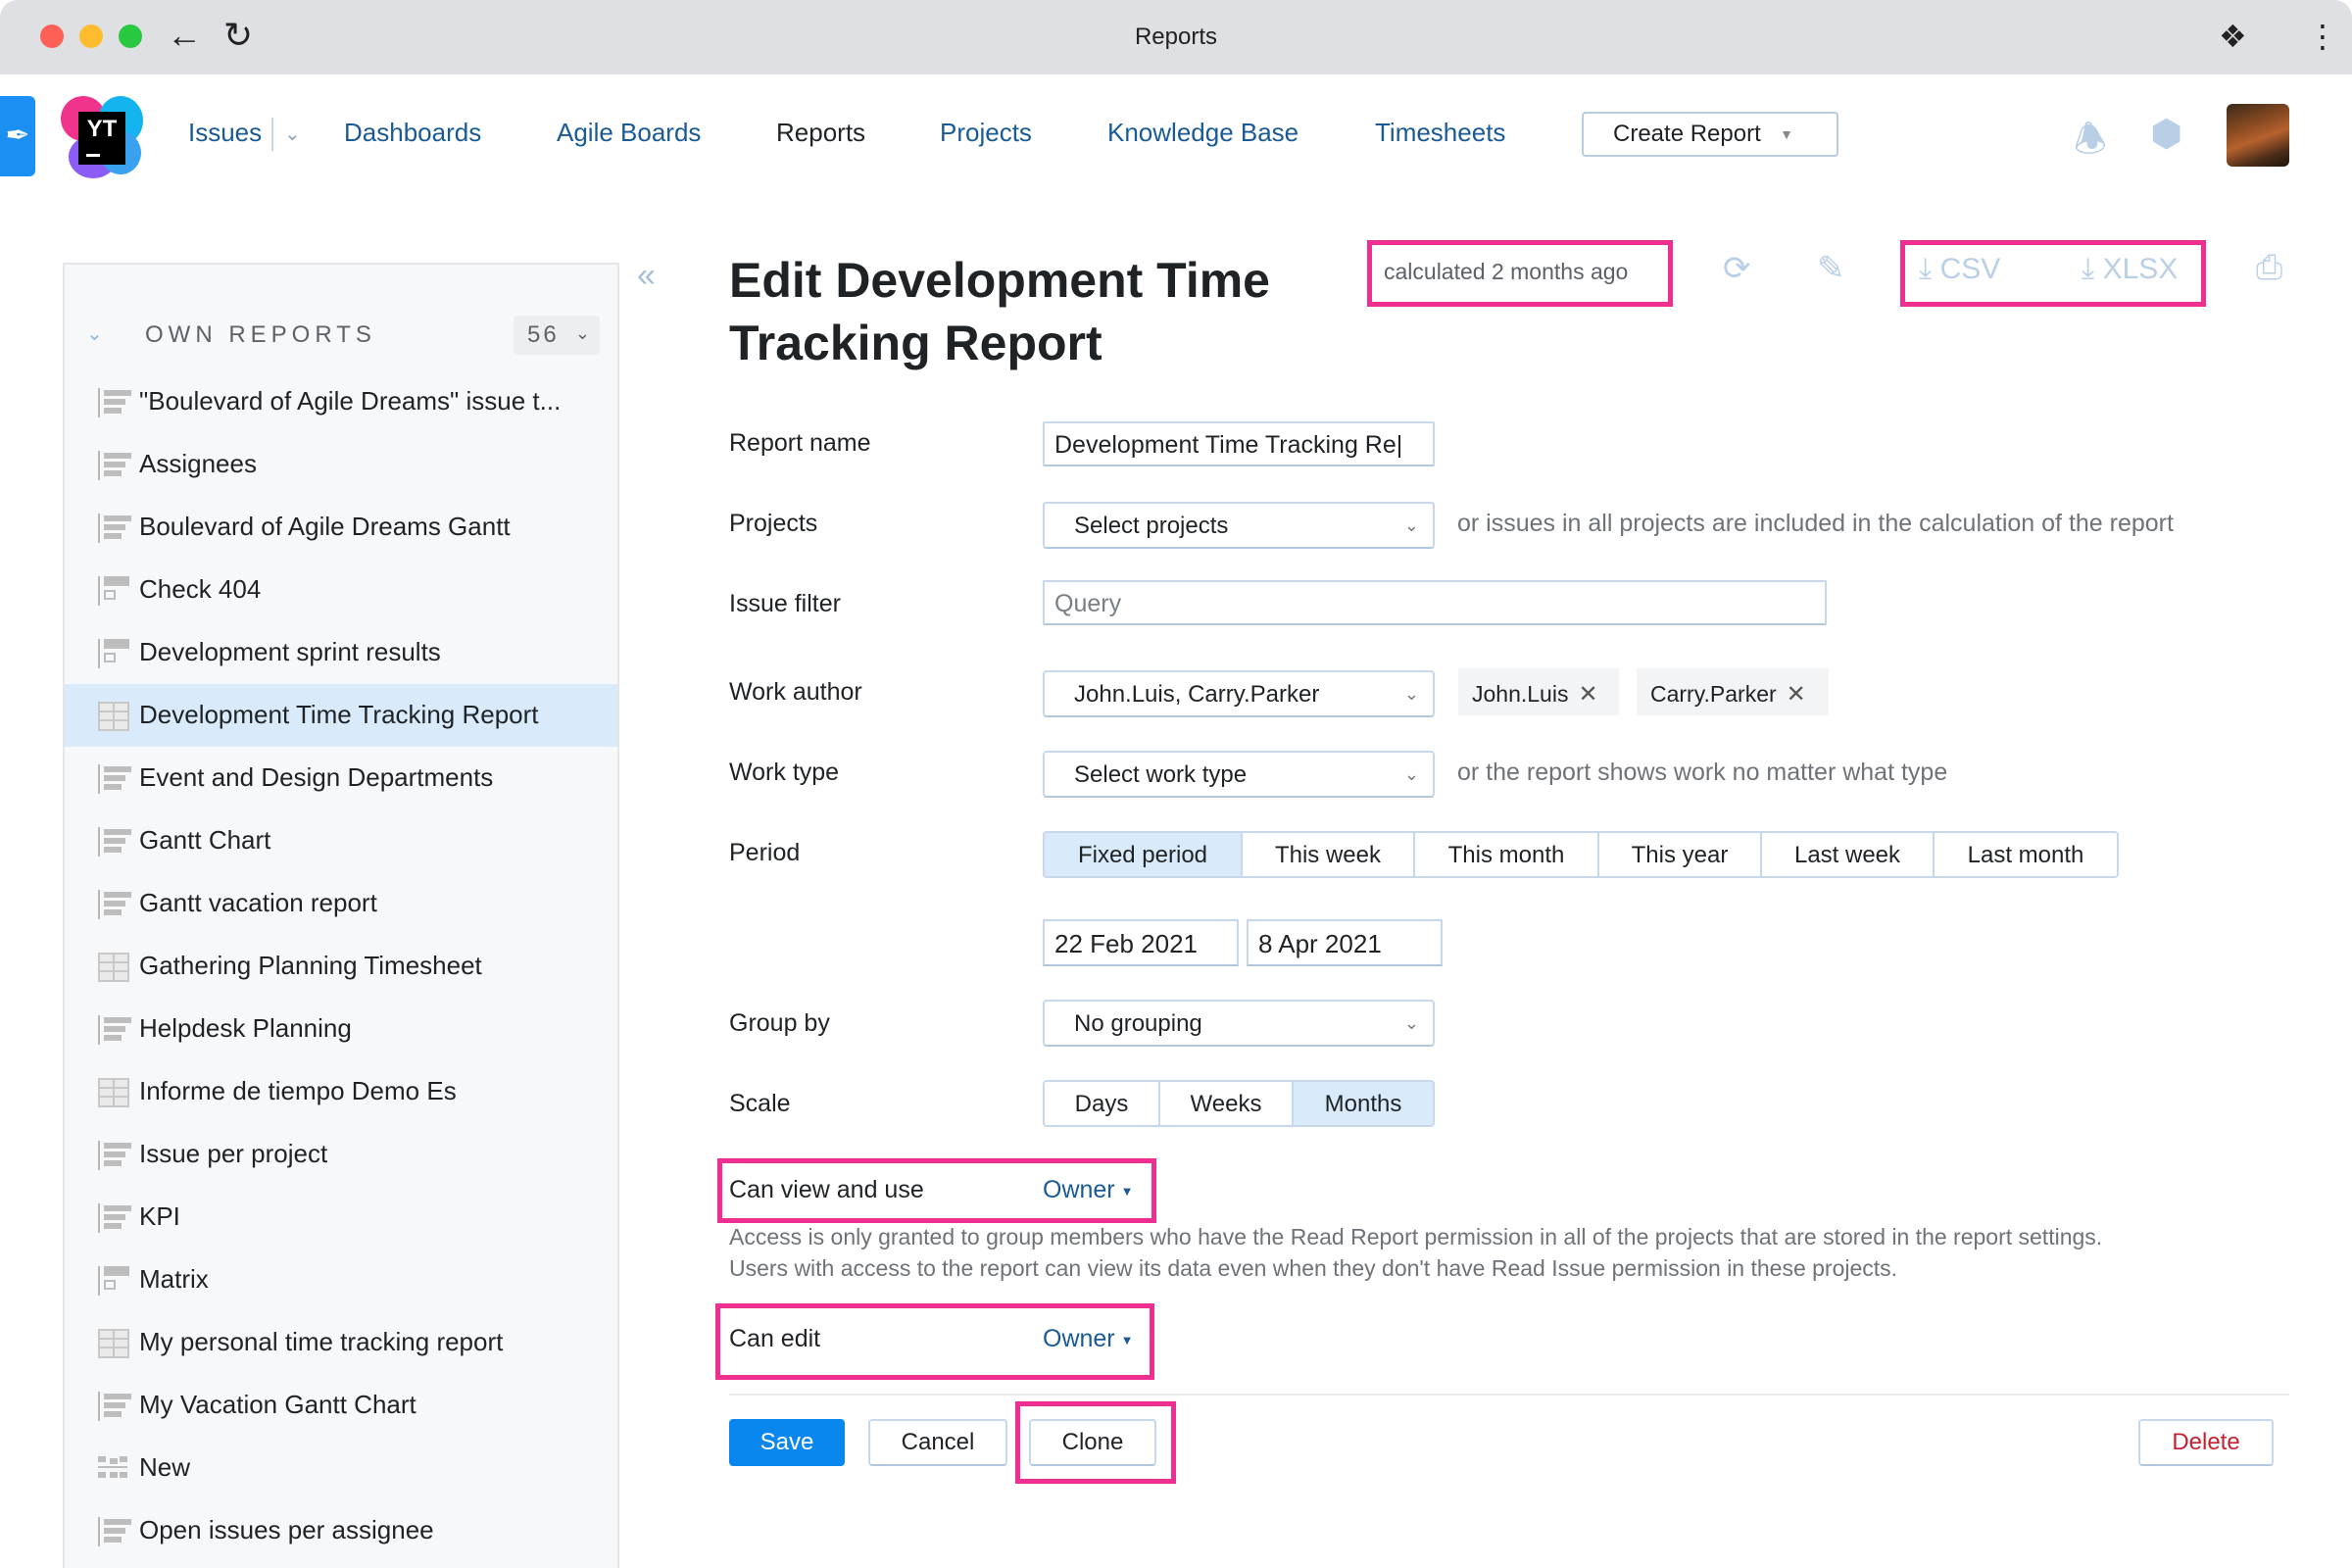 The height and width of the screenshot is (1568, 2352). I want to click on sidebar-report-item: Matrix, so click(341, 1280).